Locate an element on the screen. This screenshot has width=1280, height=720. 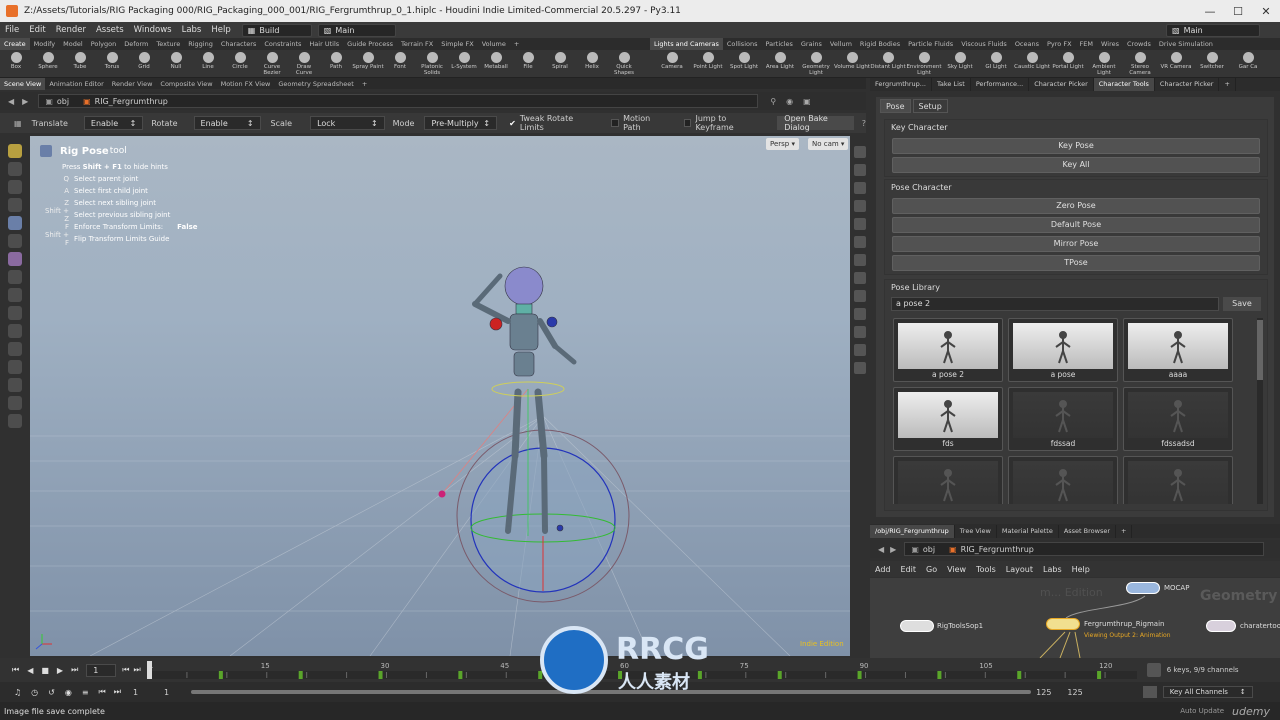
lasso-tool-icon is located at coordinates (15, 349).